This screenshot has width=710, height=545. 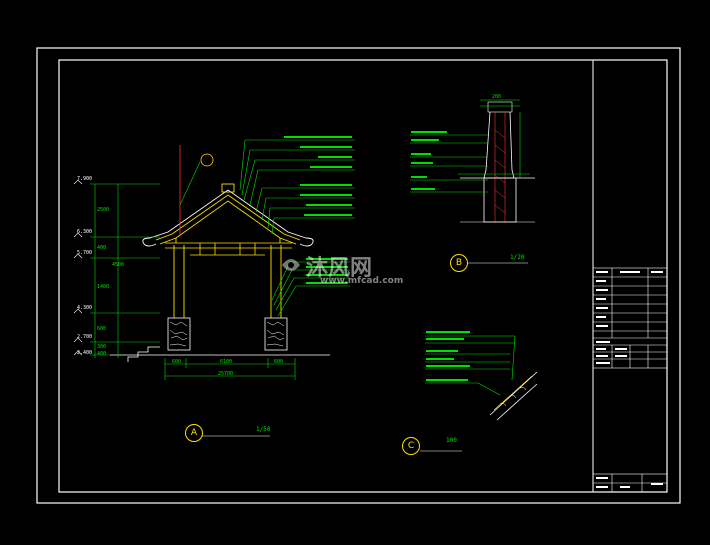 What do you see at coordinates (472, 161) in the screenshot?
I see `post-detail-b` at bounding box center [472, 161].